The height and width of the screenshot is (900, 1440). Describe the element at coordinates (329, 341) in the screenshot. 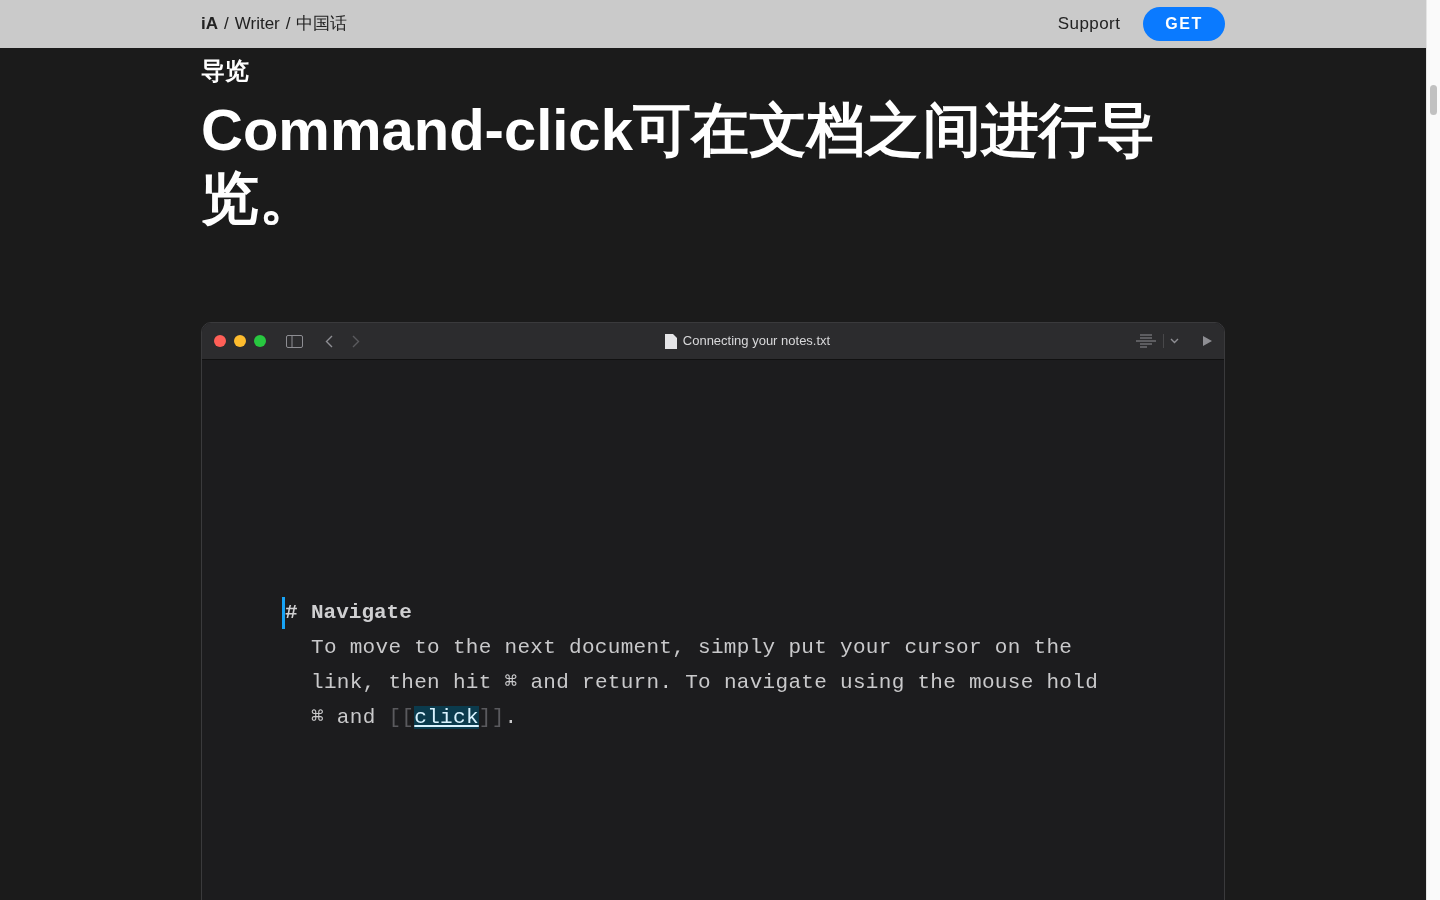

I see `back-icon` at that location.